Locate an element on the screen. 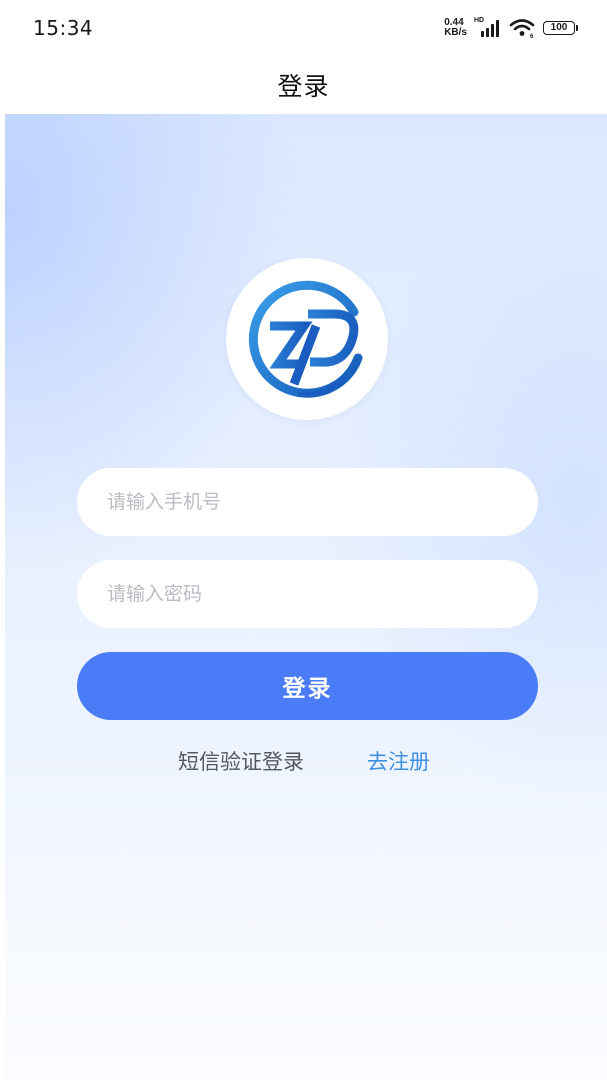 The image size is (607, 1080). login-button: 登录 is located at coordinates (307, 686).